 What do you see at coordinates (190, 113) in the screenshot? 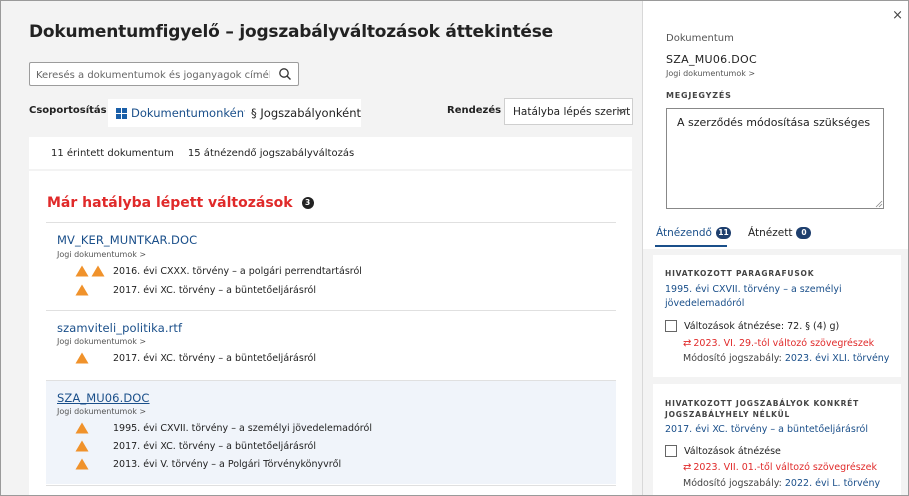
I see `group-by-document-label: Dokumentumonként` at bounding box center [190, 113].